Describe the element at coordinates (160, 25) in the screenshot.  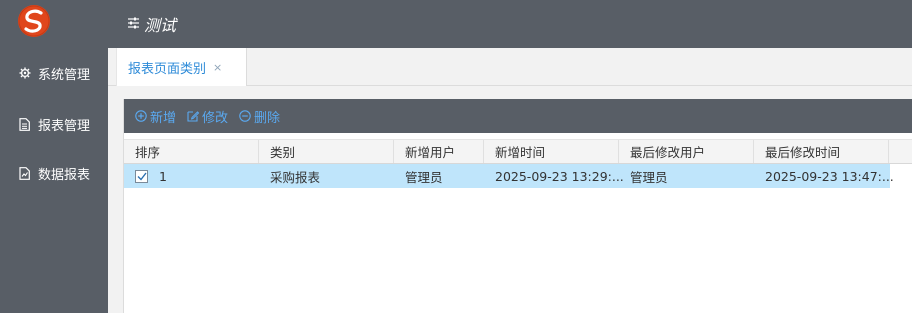
I see `app-title: 测试` at that location.